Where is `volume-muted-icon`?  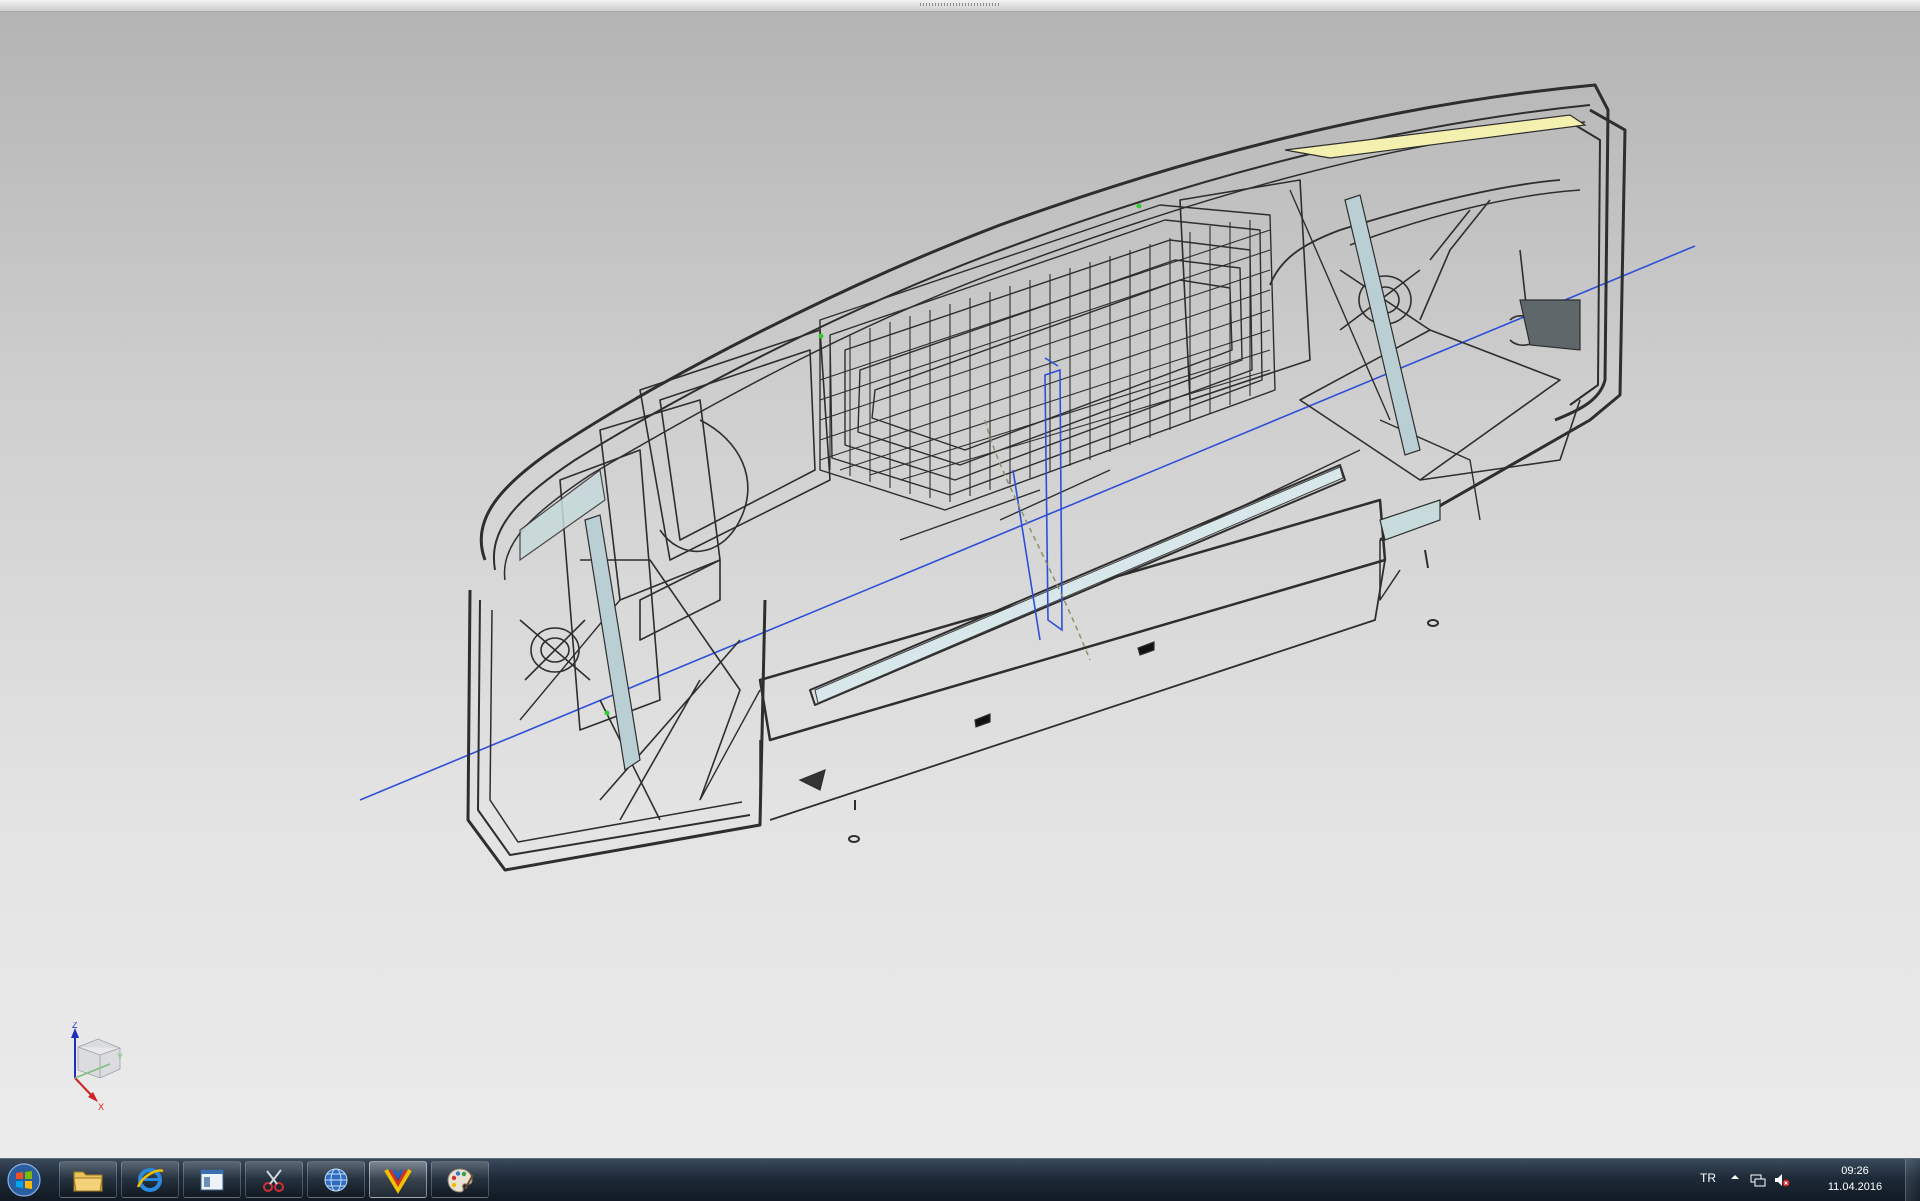 volume-muted-icon is located at coordinates (1782, 1180).